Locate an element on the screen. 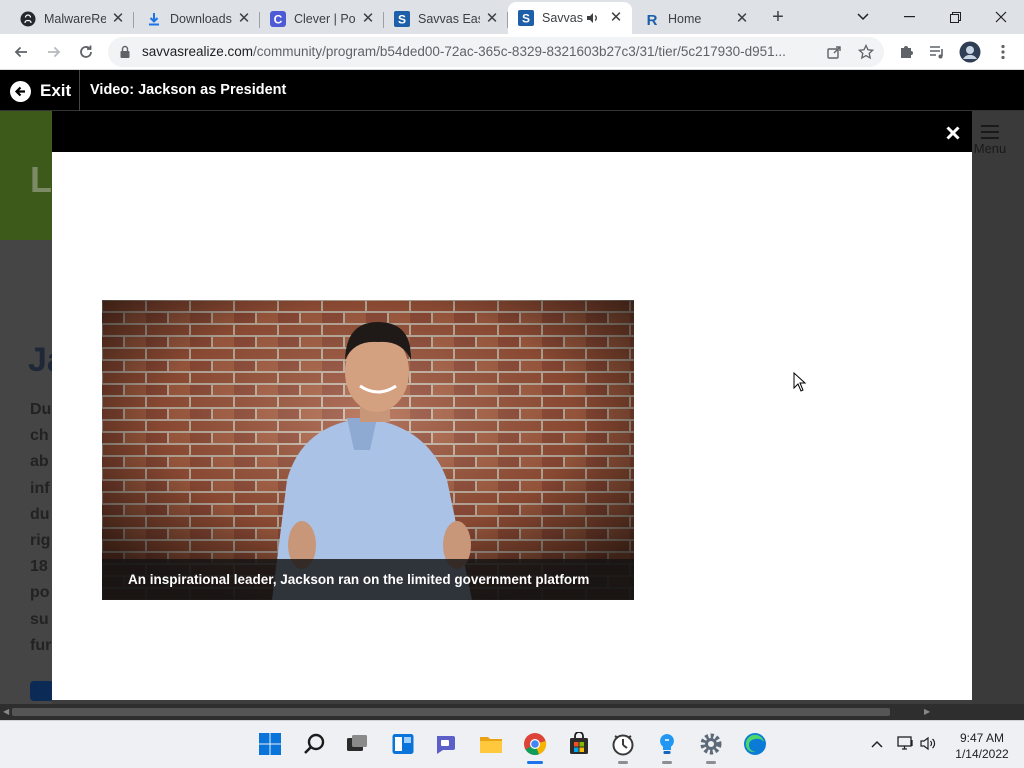 This screenshot has width=1024, height=768. clever-icon: C is located at coordinates (278, 19).